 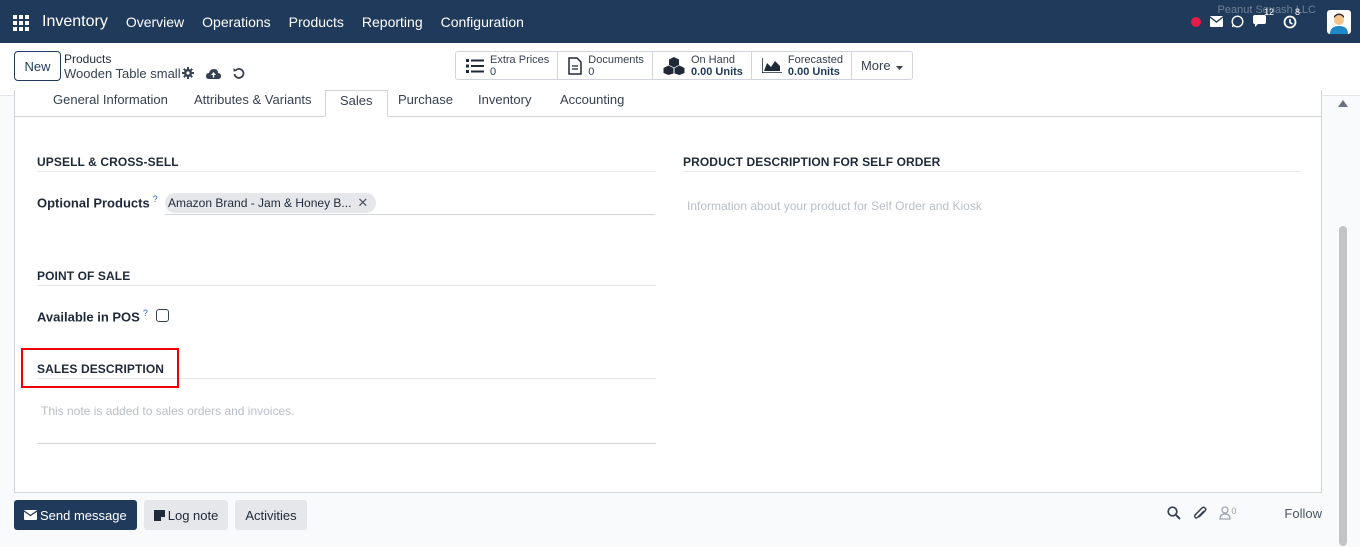 What do you see at coordinates (1343, 386) in the screenshot?
I see `scrollbar-thumb` at bounding box center [1343, 386].